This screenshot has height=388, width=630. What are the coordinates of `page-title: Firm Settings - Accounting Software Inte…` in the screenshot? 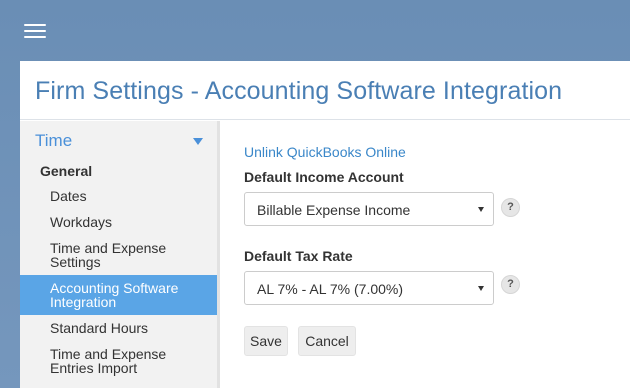 It's located at (299, 91).